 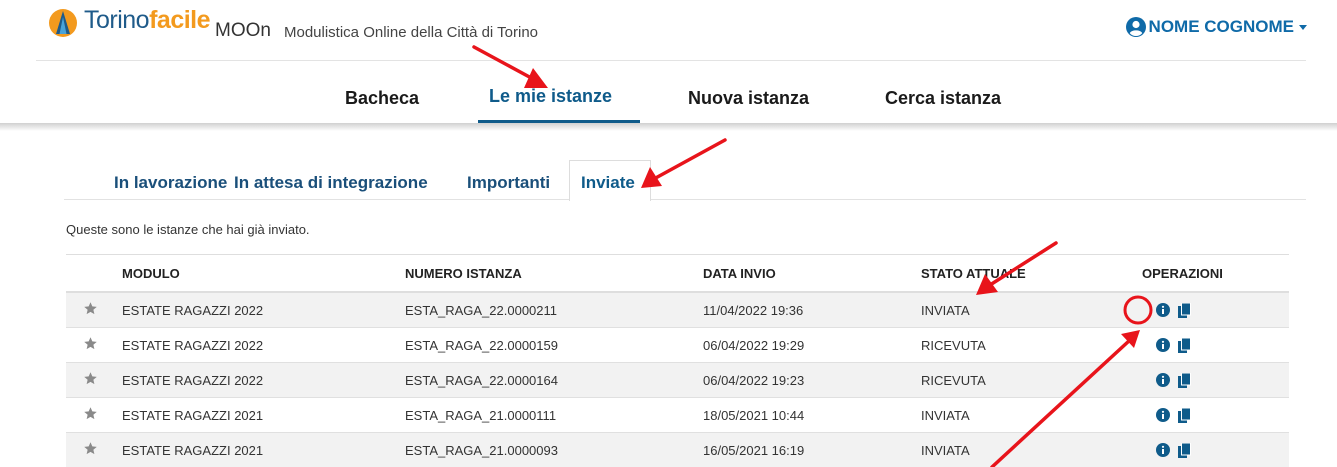 I want to click on tab-le-mie-istanze: Le mie istanze, so click(x=550, y=96).